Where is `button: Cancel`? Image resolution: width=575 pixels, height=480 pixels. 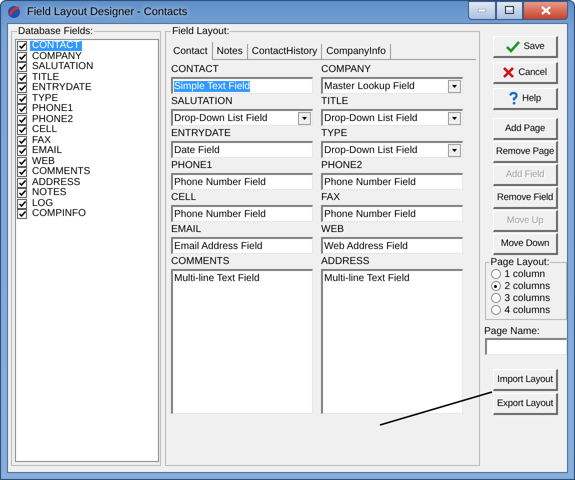
button: Cancel is located at coordinates (525, 73).